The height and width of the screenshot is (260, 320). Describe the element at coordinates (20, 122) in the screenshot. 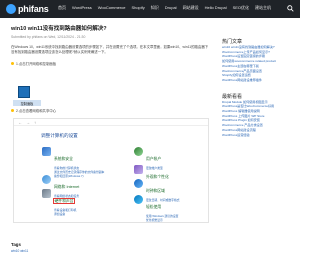

I see `back-arrow-icon: ←` at that location.